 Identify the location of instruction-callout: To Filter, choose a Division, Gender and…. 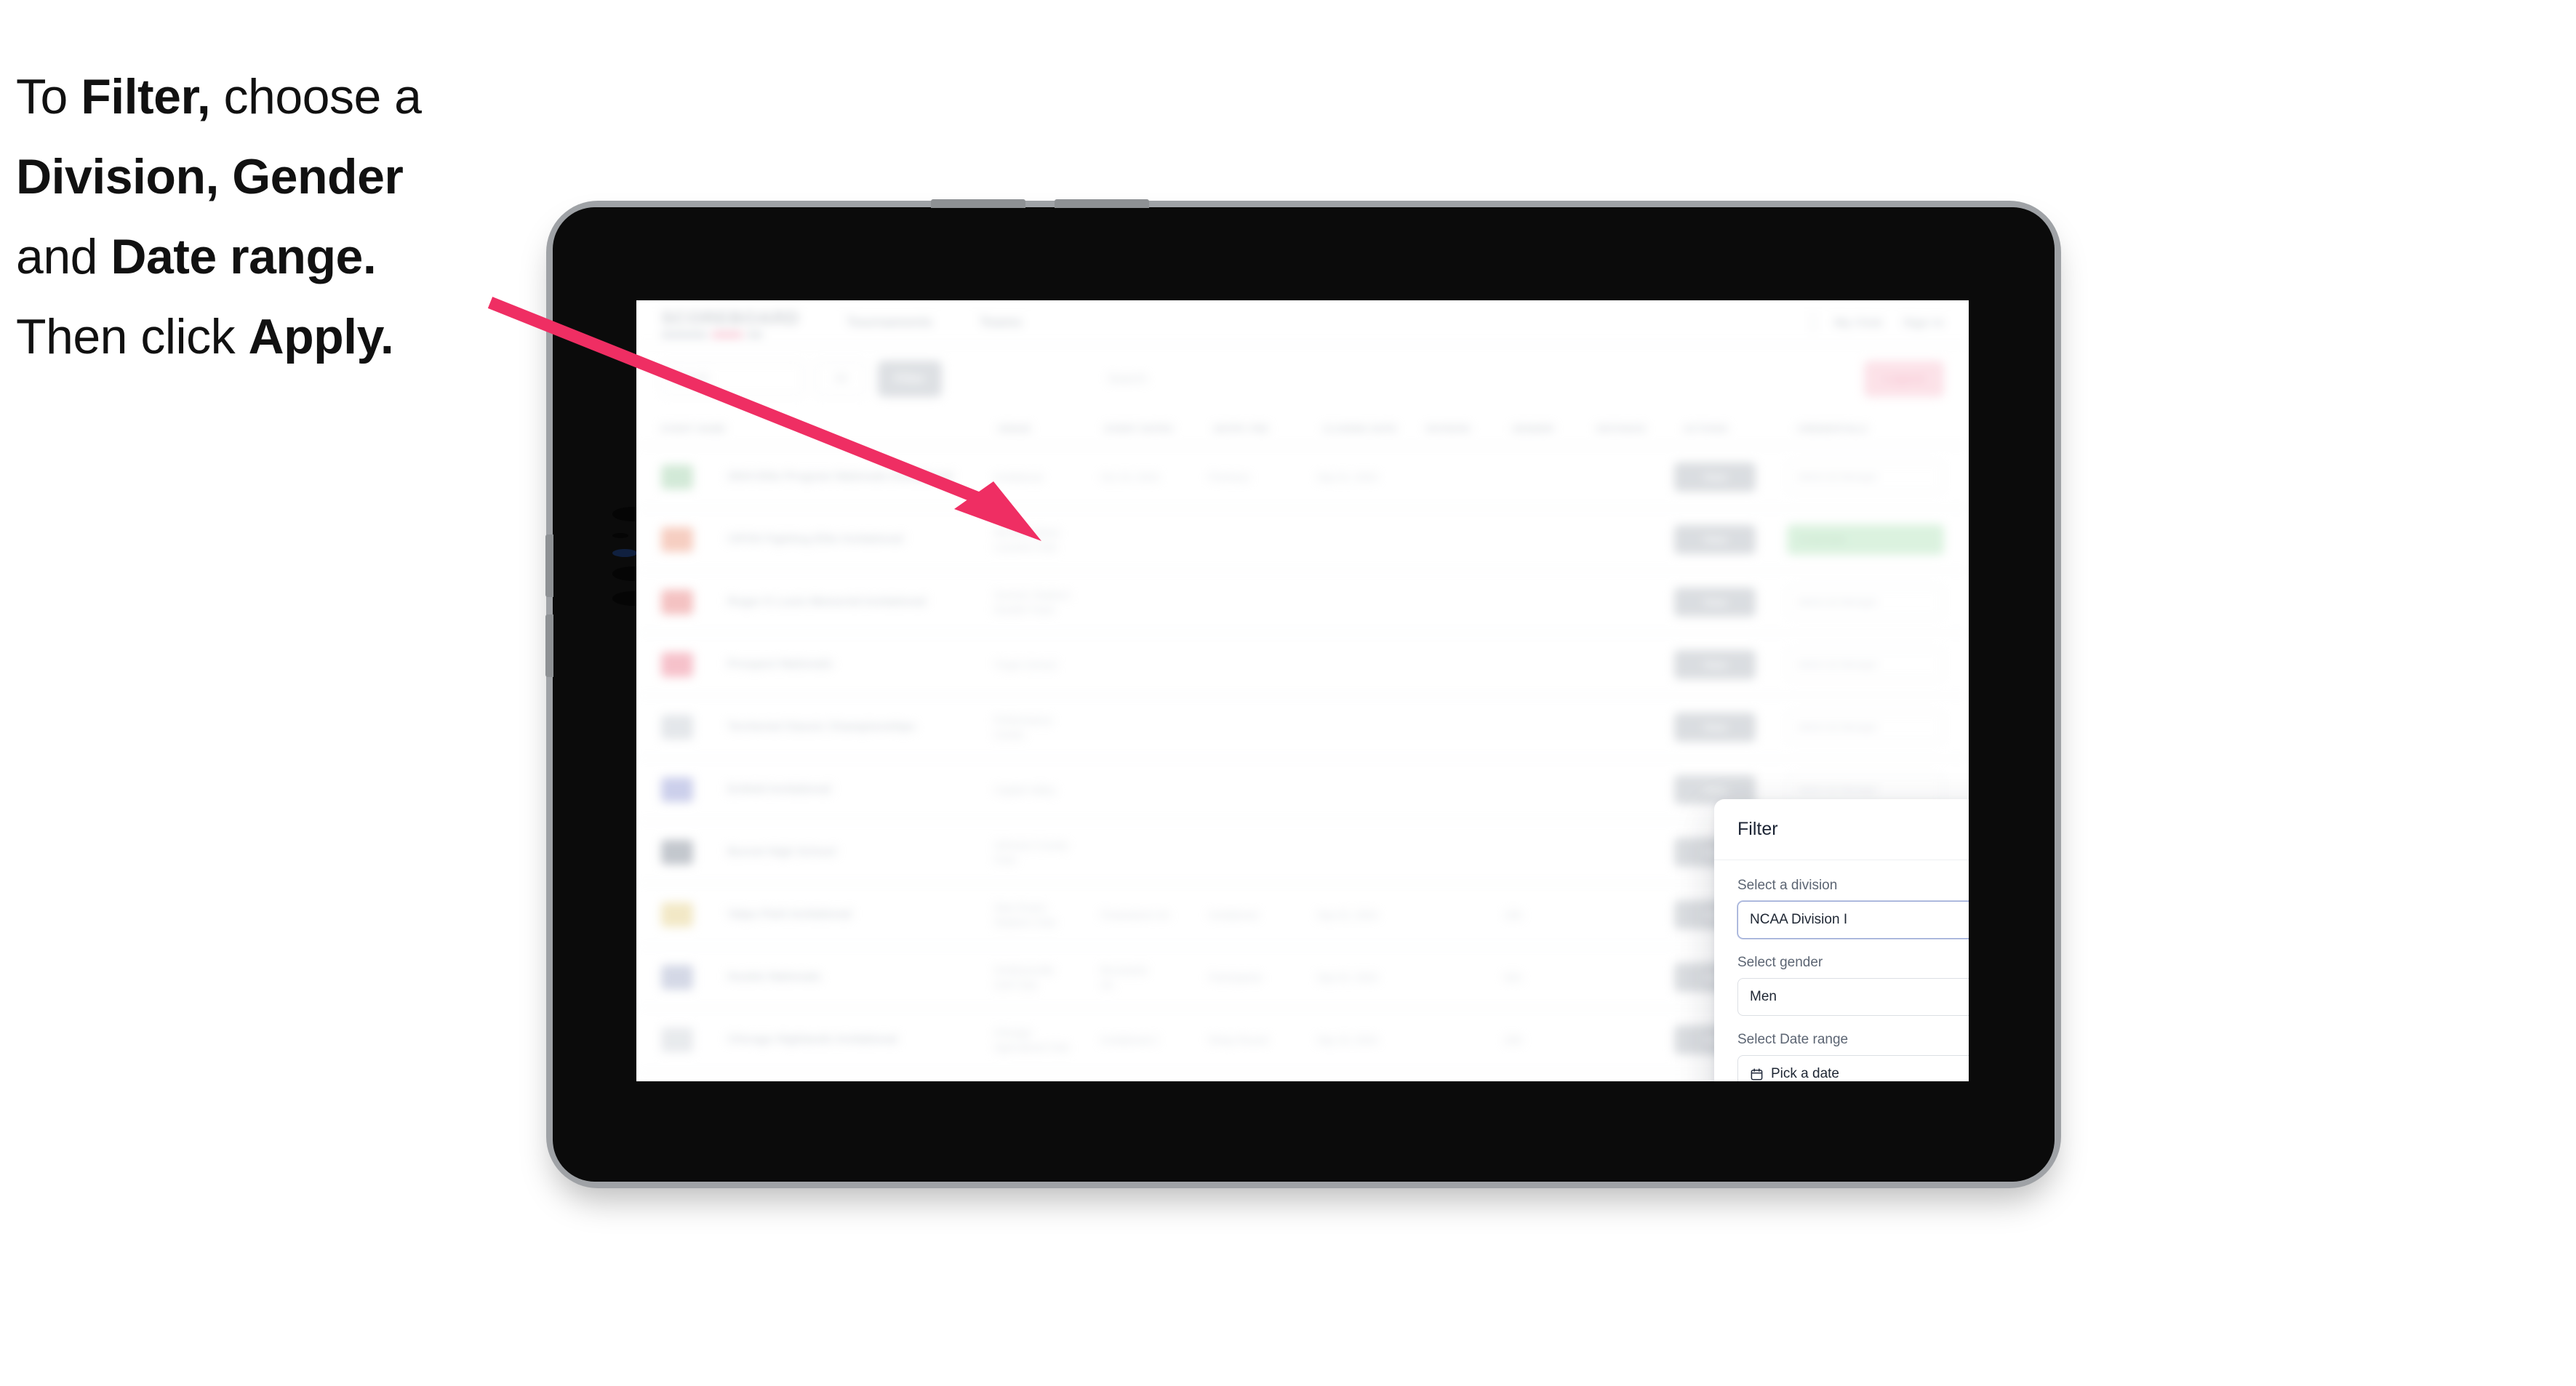
(285, 217).